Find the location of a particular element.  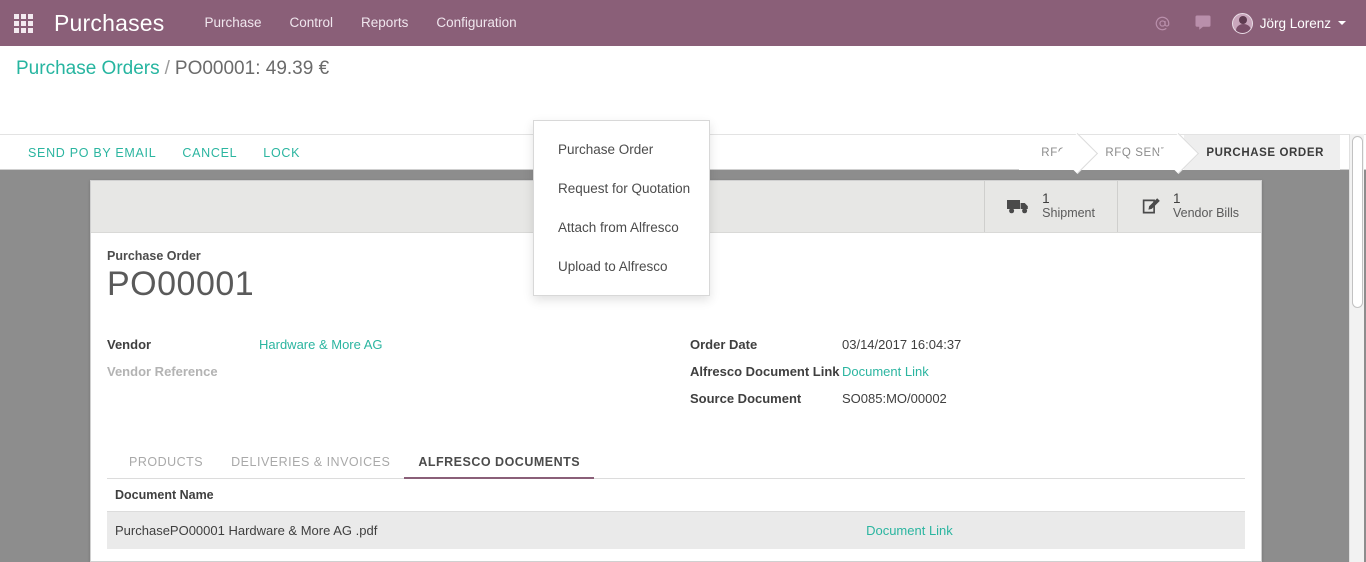

breadcrumb-purchase-orders: Purchase Orders is located at coordinates (88, 68).